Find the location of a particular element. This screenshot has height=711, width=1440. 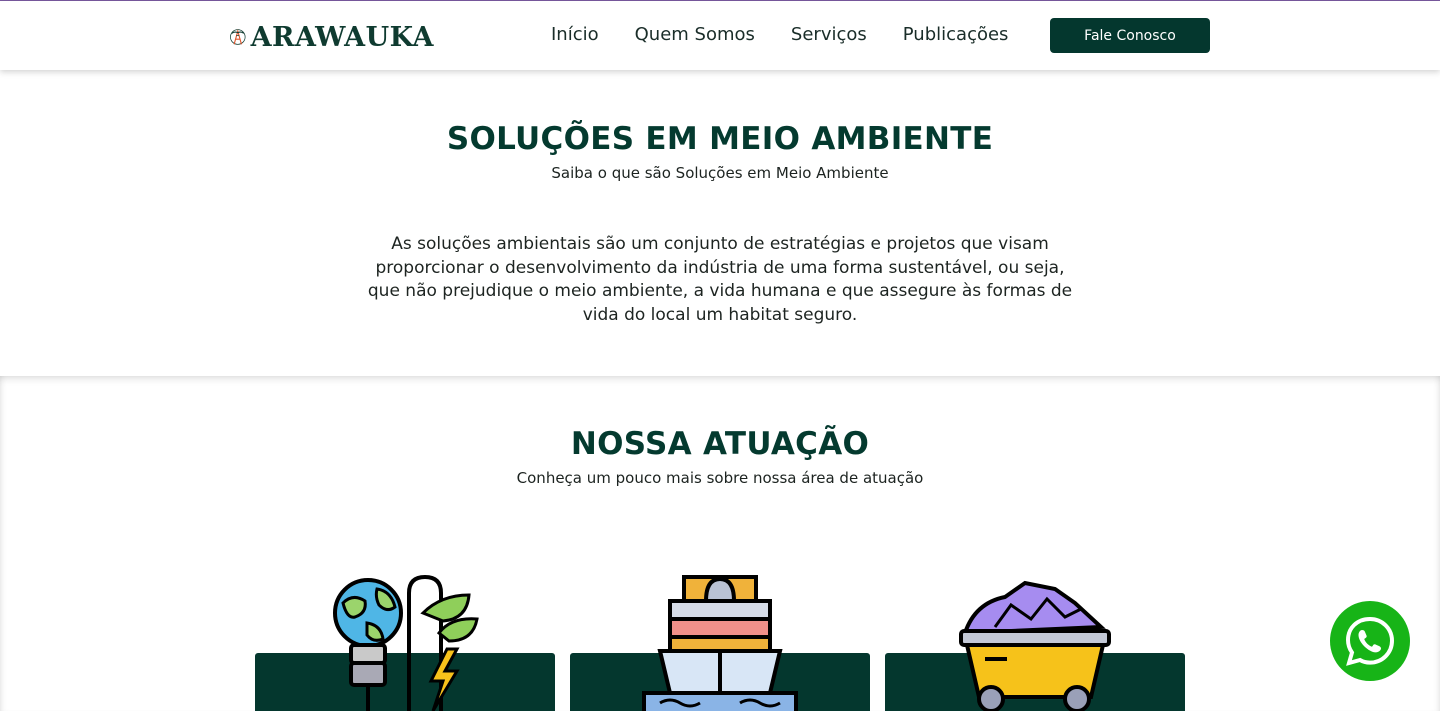

nav-inicio: Início is located at coordinates (575, 34).